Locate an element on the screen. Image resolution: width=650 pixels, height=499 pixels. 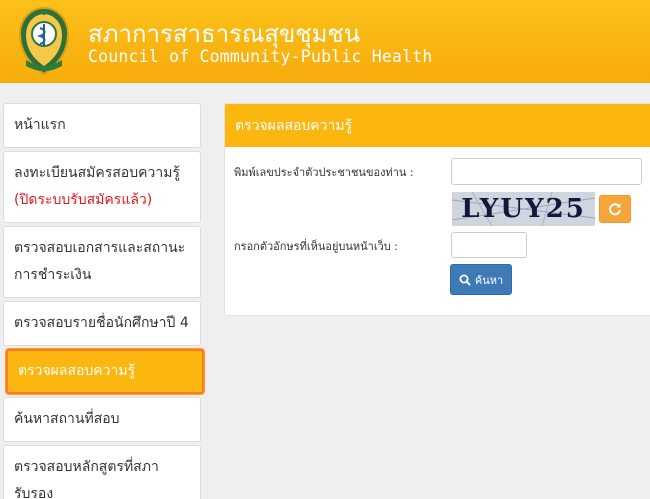
sidebar-item-find-exam-location: ค้นหาสถานที่สอบ is located at coordinates (102, 419).